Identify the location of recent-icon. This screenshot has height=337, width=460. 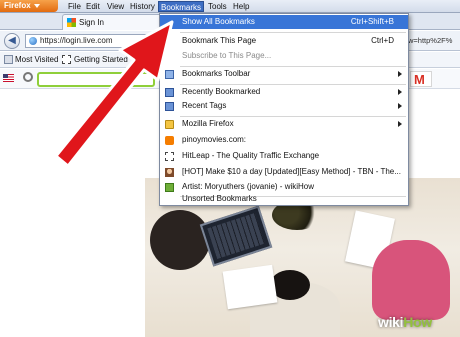
(169, 92).